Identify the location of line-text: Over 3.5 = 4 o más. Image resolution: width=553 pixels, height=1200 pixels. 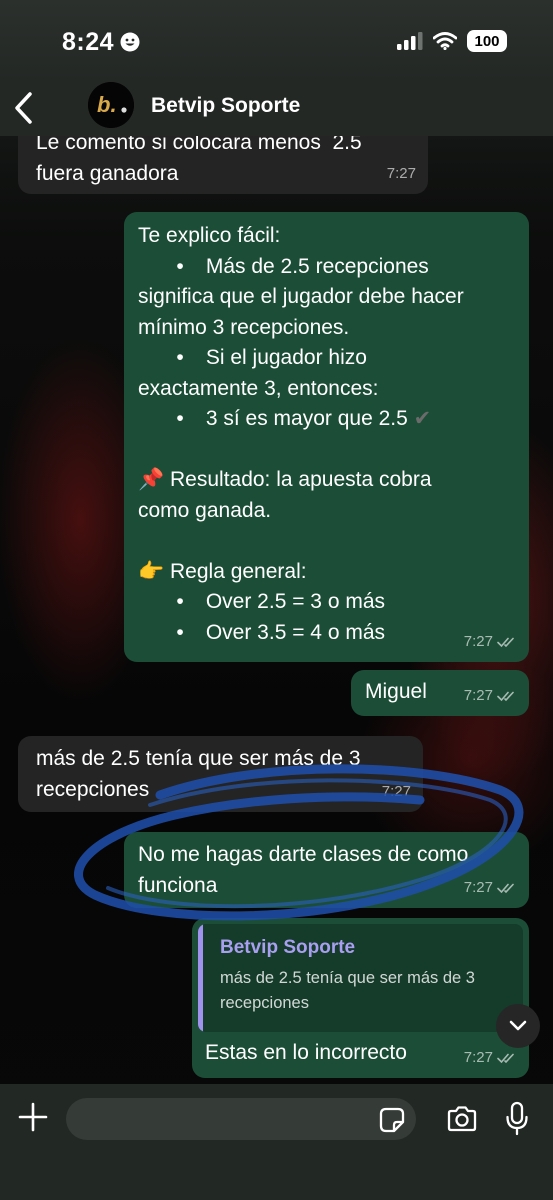
(295, 632).